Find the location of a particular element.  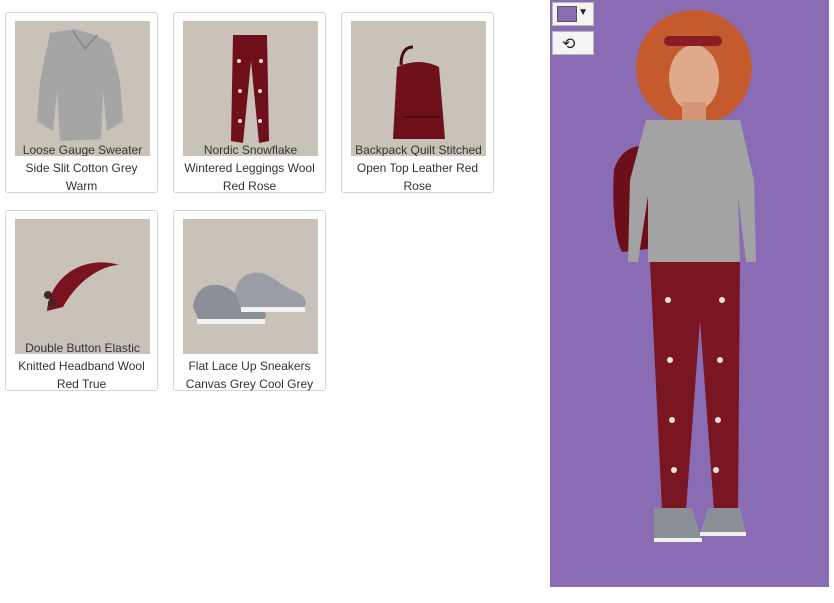

sneakers-image is located at coordinates (250, 286).